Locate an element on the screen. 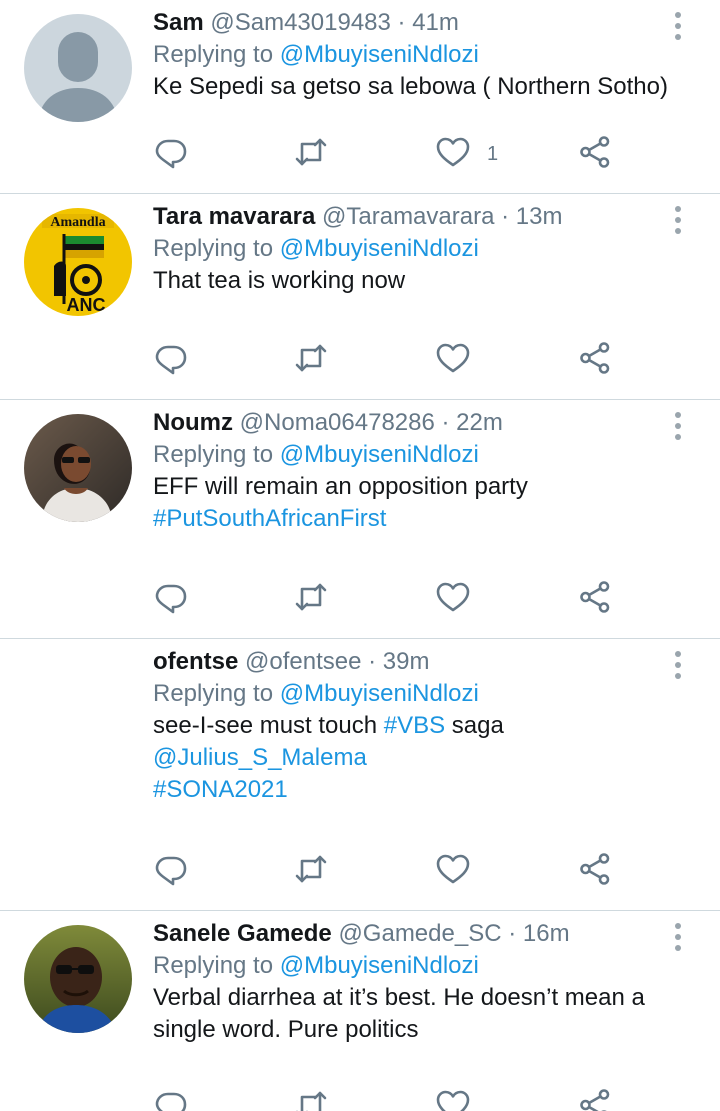 Image resolution: width=720 pixels, height=1111 pixels. tweet-text-line: #PutSouthAfricanFirst is located at coordinates (409, 519).